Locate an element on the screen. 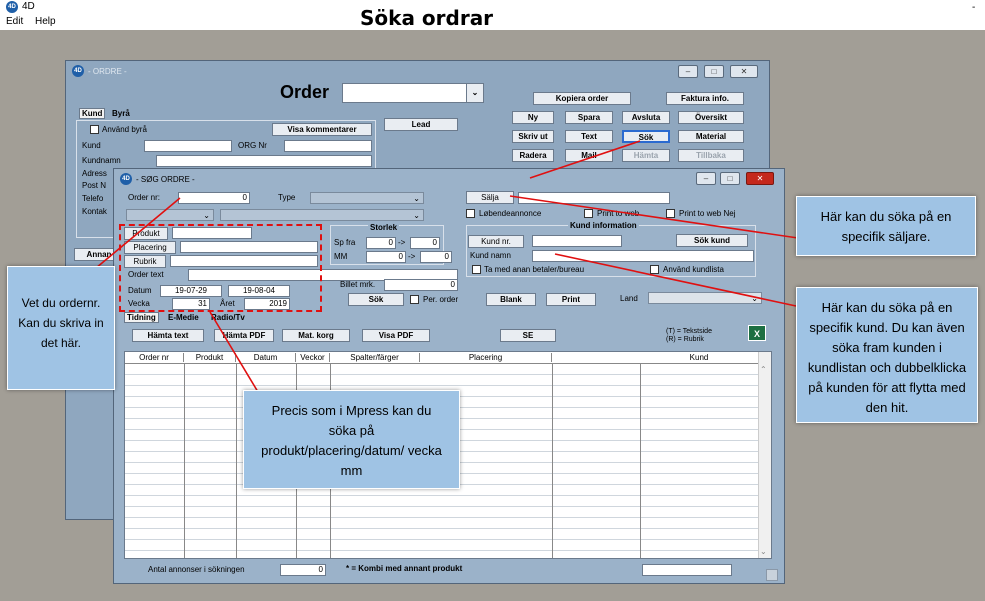 This screenshot has height=601, width=985. excel-icon: X is located at coordinates (757, 333).